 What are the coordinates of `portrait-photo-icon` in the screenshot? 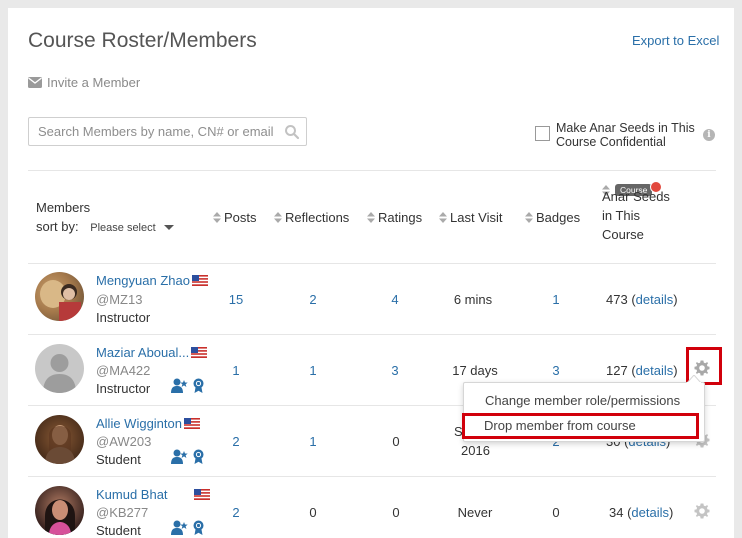 It's located at (60, 444).